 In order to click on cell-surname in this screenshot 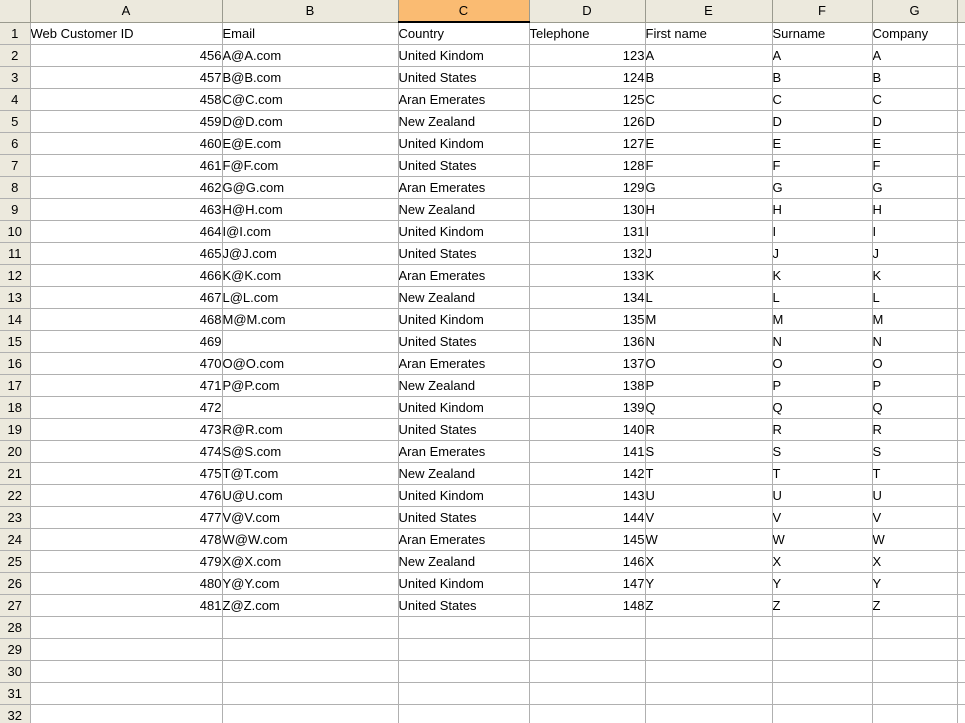, I will do `click(822, 671)`.